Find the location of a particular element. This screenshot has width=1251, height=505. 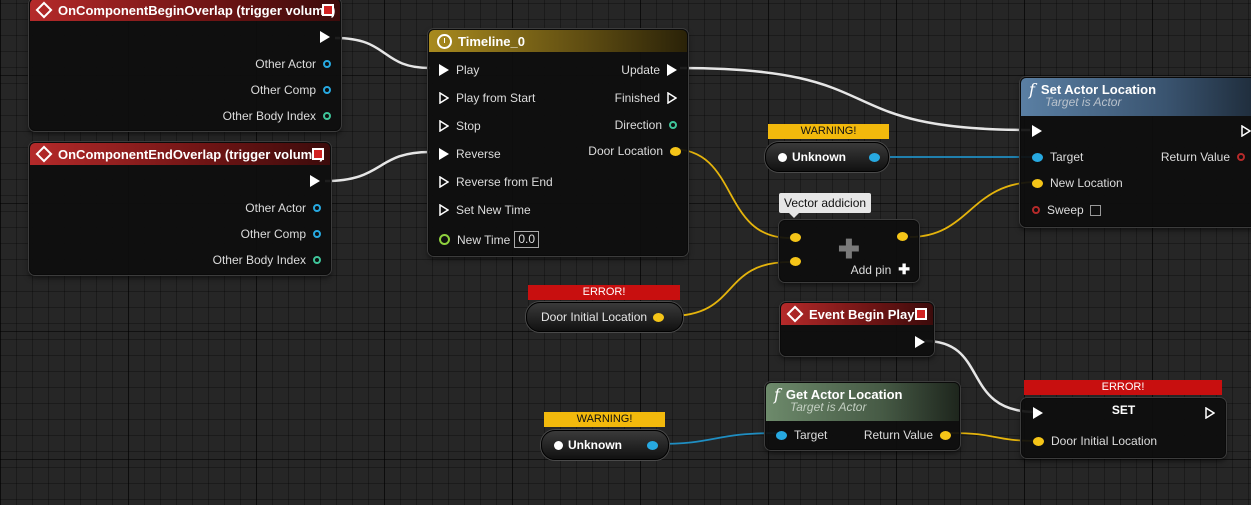

pin-reverse-from-end: Reverse from End is located at coordinates (496, 182).